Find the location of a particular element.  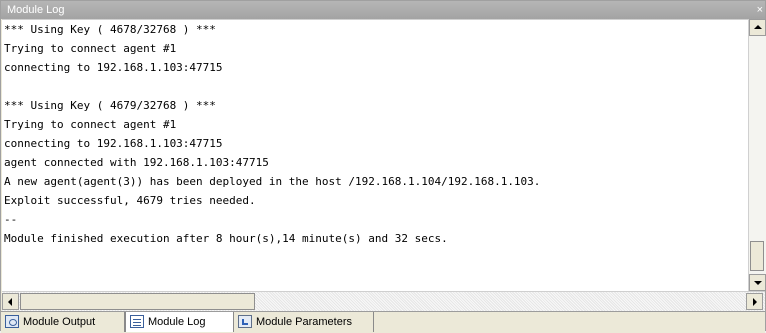

panel-titlebar: Module Log ᅟ × is located at coordinates (383, 10).